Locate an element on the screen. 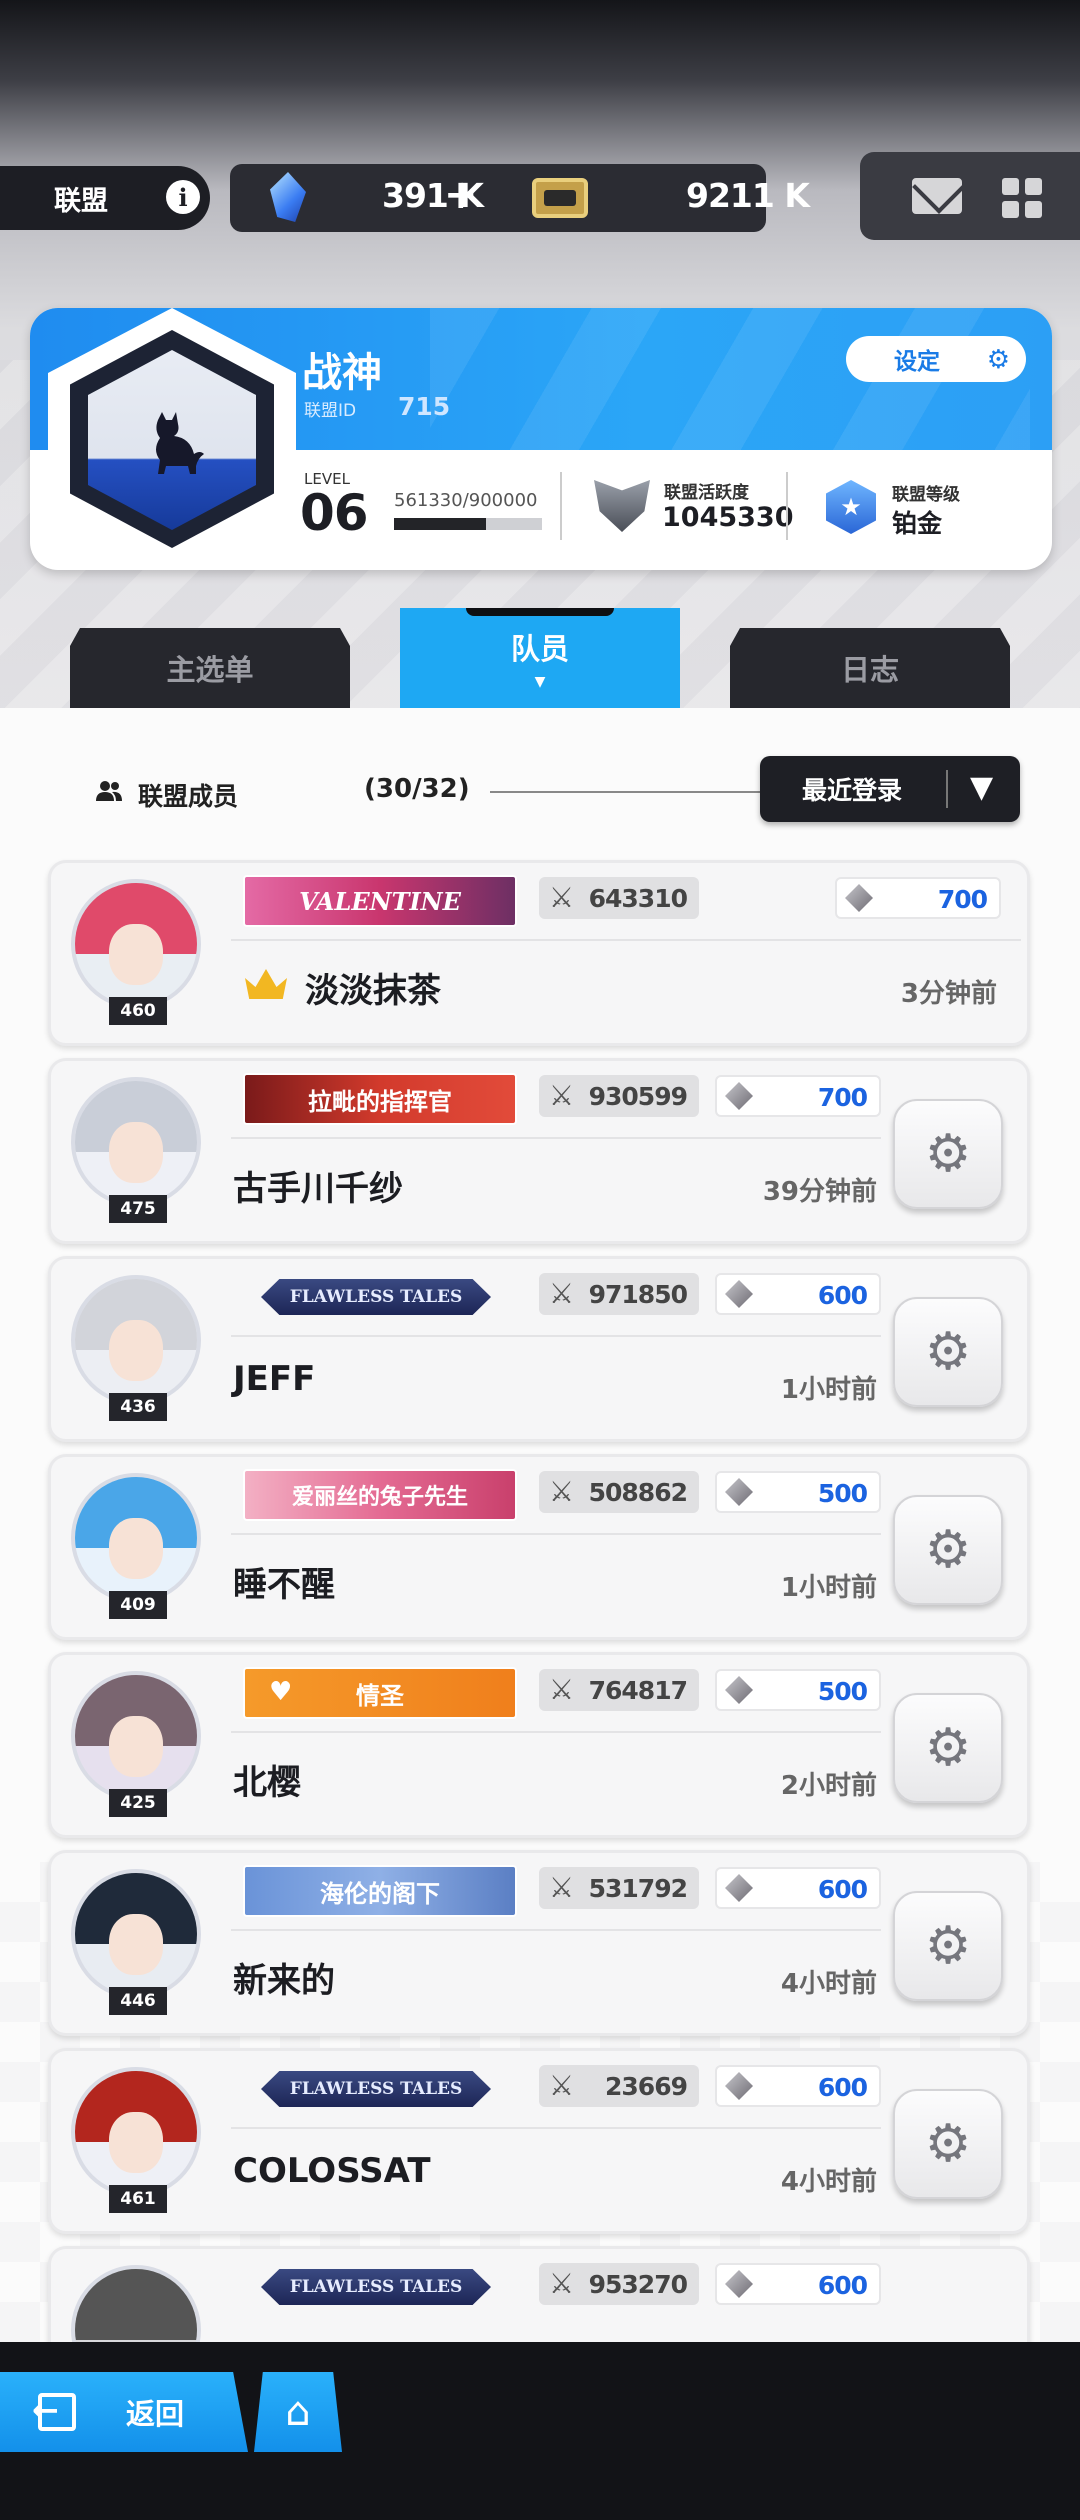 The height and width of the screenshot is (2520, 1080). combat-power: ⚔ 23669 is located at coordinates (619, 2086).